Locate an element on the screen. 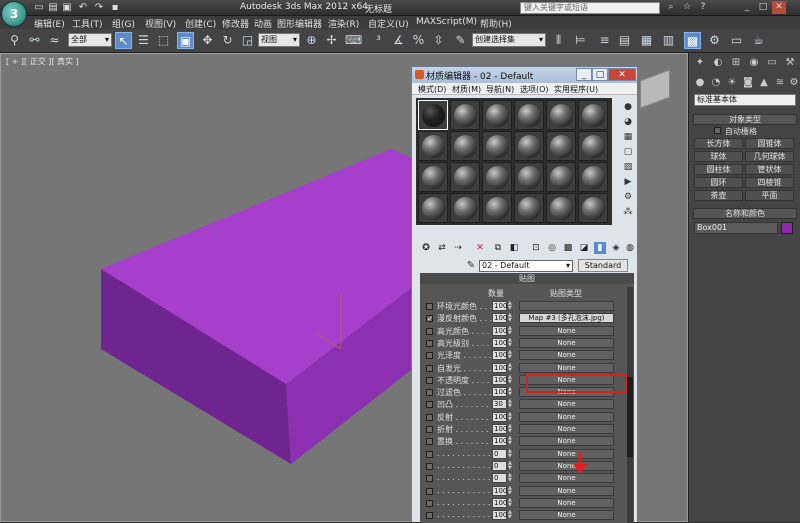 The image size is (800, 523). undo-icon: ↶ is located at coordinates (83, 8).